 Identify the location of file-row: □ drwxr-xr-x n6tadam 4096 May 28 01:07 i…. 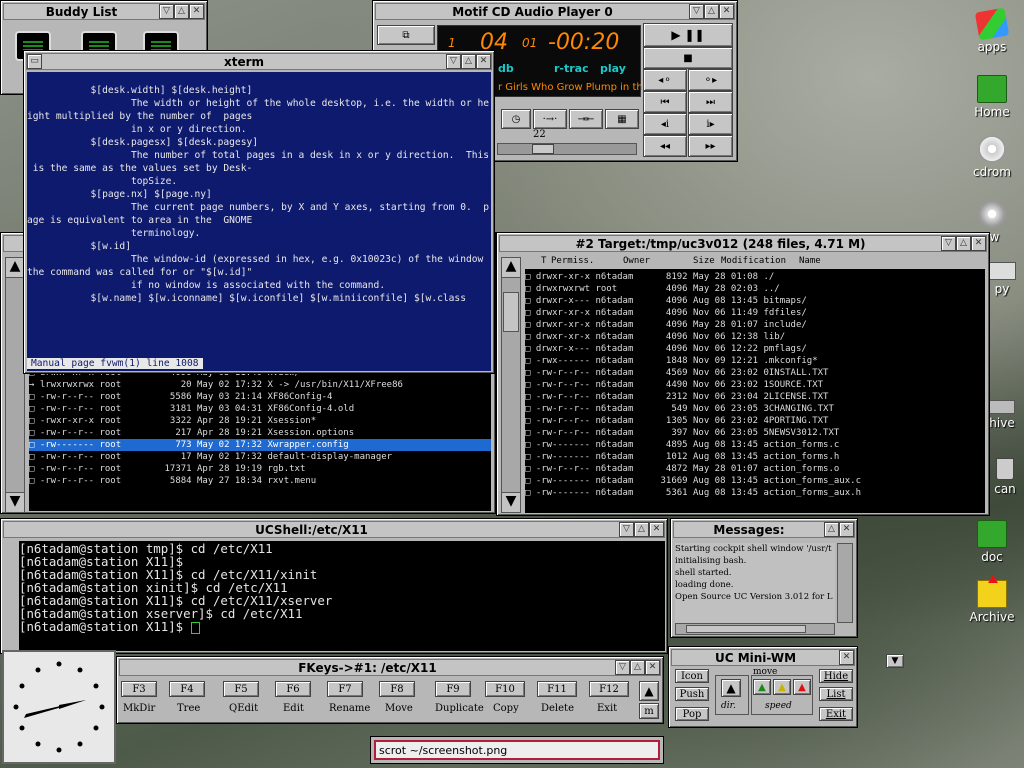
(755, 325).